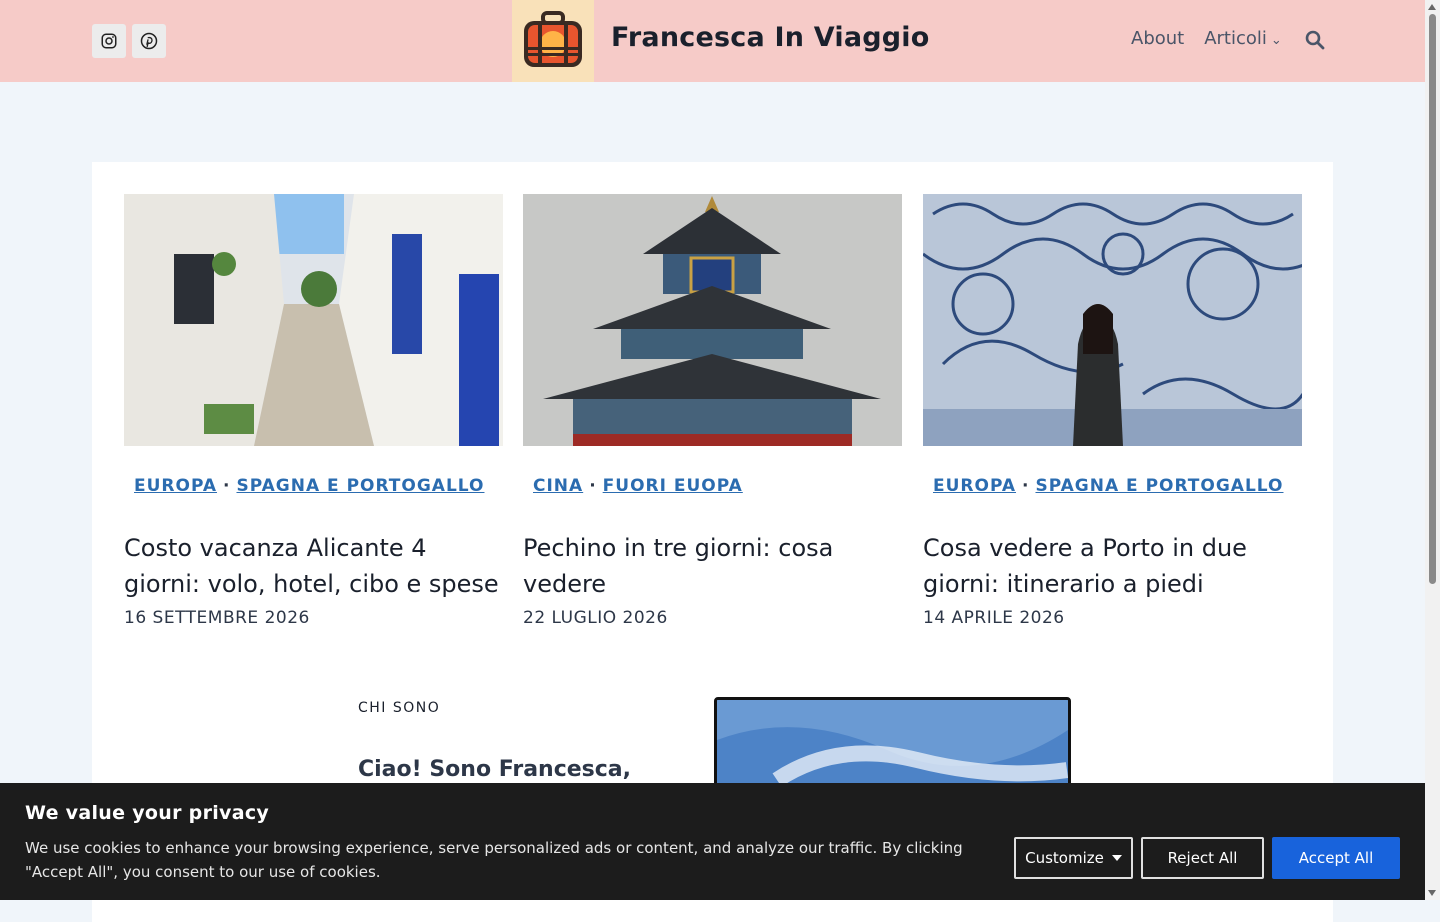 The image size is (1440, 922). I want to click on pinterest-link, so click(149, 41).